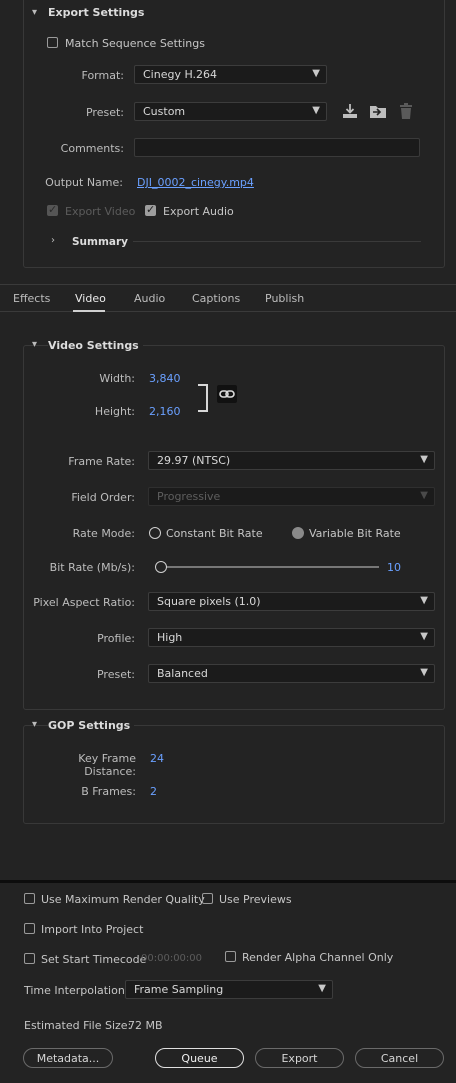  What do you see at coordinates (84, 602) in the screenshot?
I see `pixel-aspect-label: Pixel Aspect Ratio:` at bounding box center [84, 602].